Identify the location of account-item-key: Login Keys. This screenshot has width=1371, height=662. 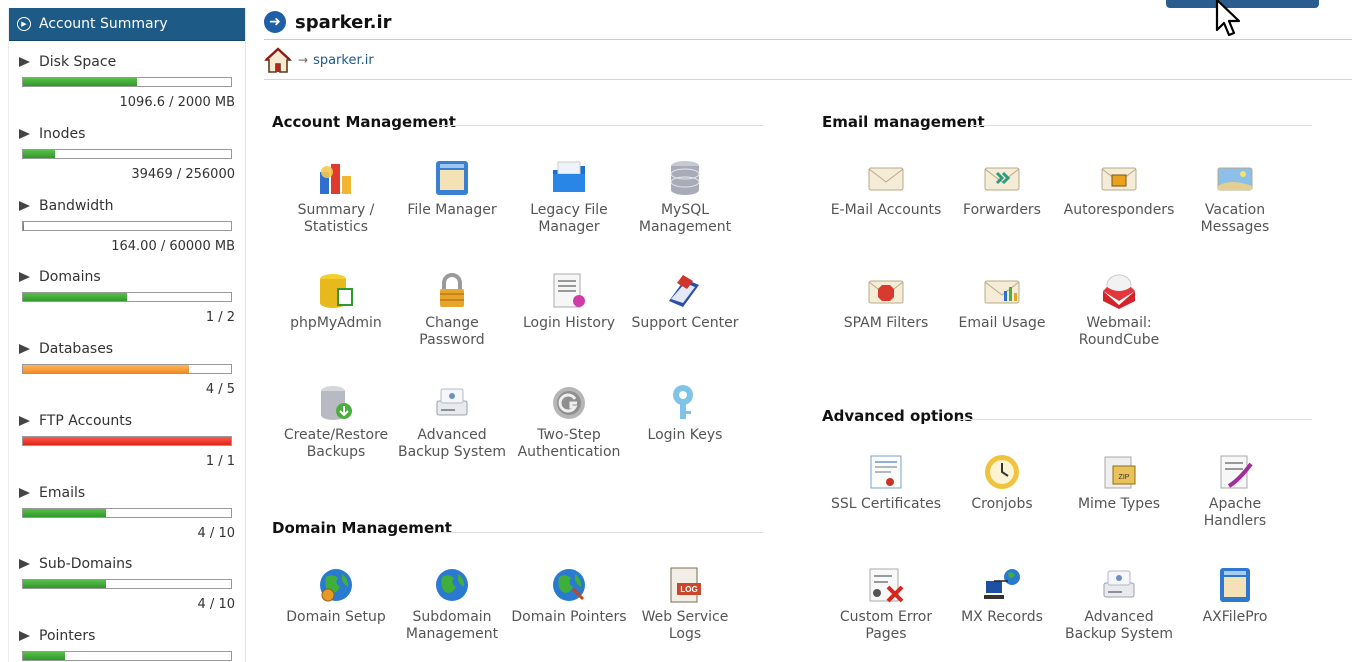
(685, 413).